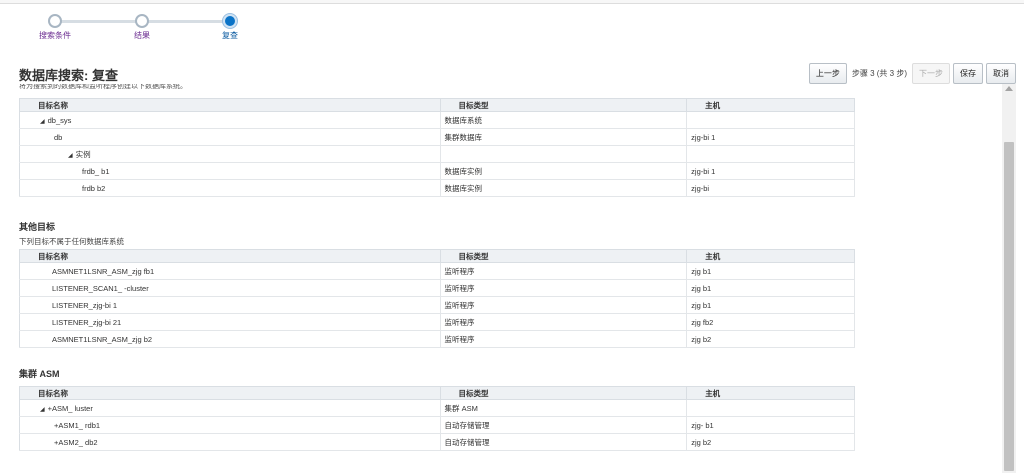 This screenshot has width=1024, height=473. I want to click on table-row: ◢ db_sys 数据库系统, so click(437, 120).